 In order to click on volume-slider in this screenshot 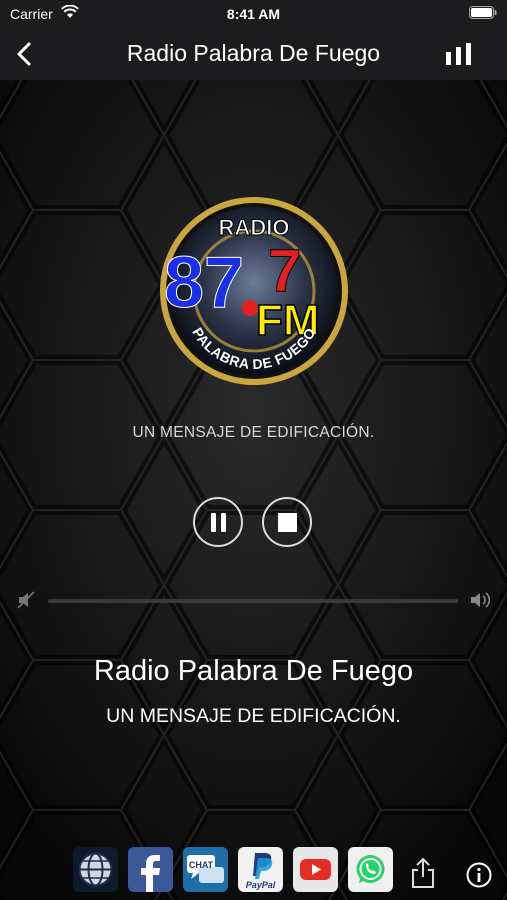, I will do `click(253, 601)`.